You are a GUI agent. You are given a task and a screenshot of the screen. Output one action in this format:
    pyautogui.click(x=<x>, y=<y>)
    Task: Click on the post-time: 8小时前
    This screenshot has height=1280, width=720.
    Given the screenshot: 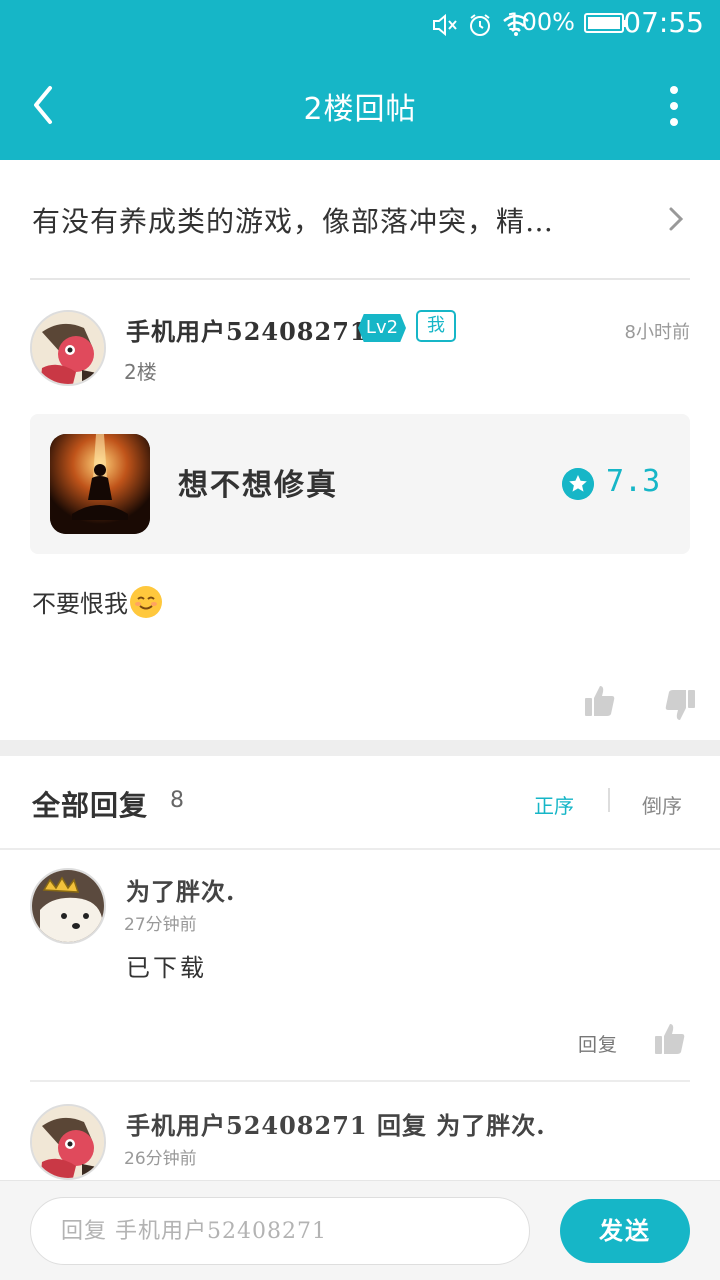 What is the action you would take?
    pyautogui.click(x=657, y=332)
    